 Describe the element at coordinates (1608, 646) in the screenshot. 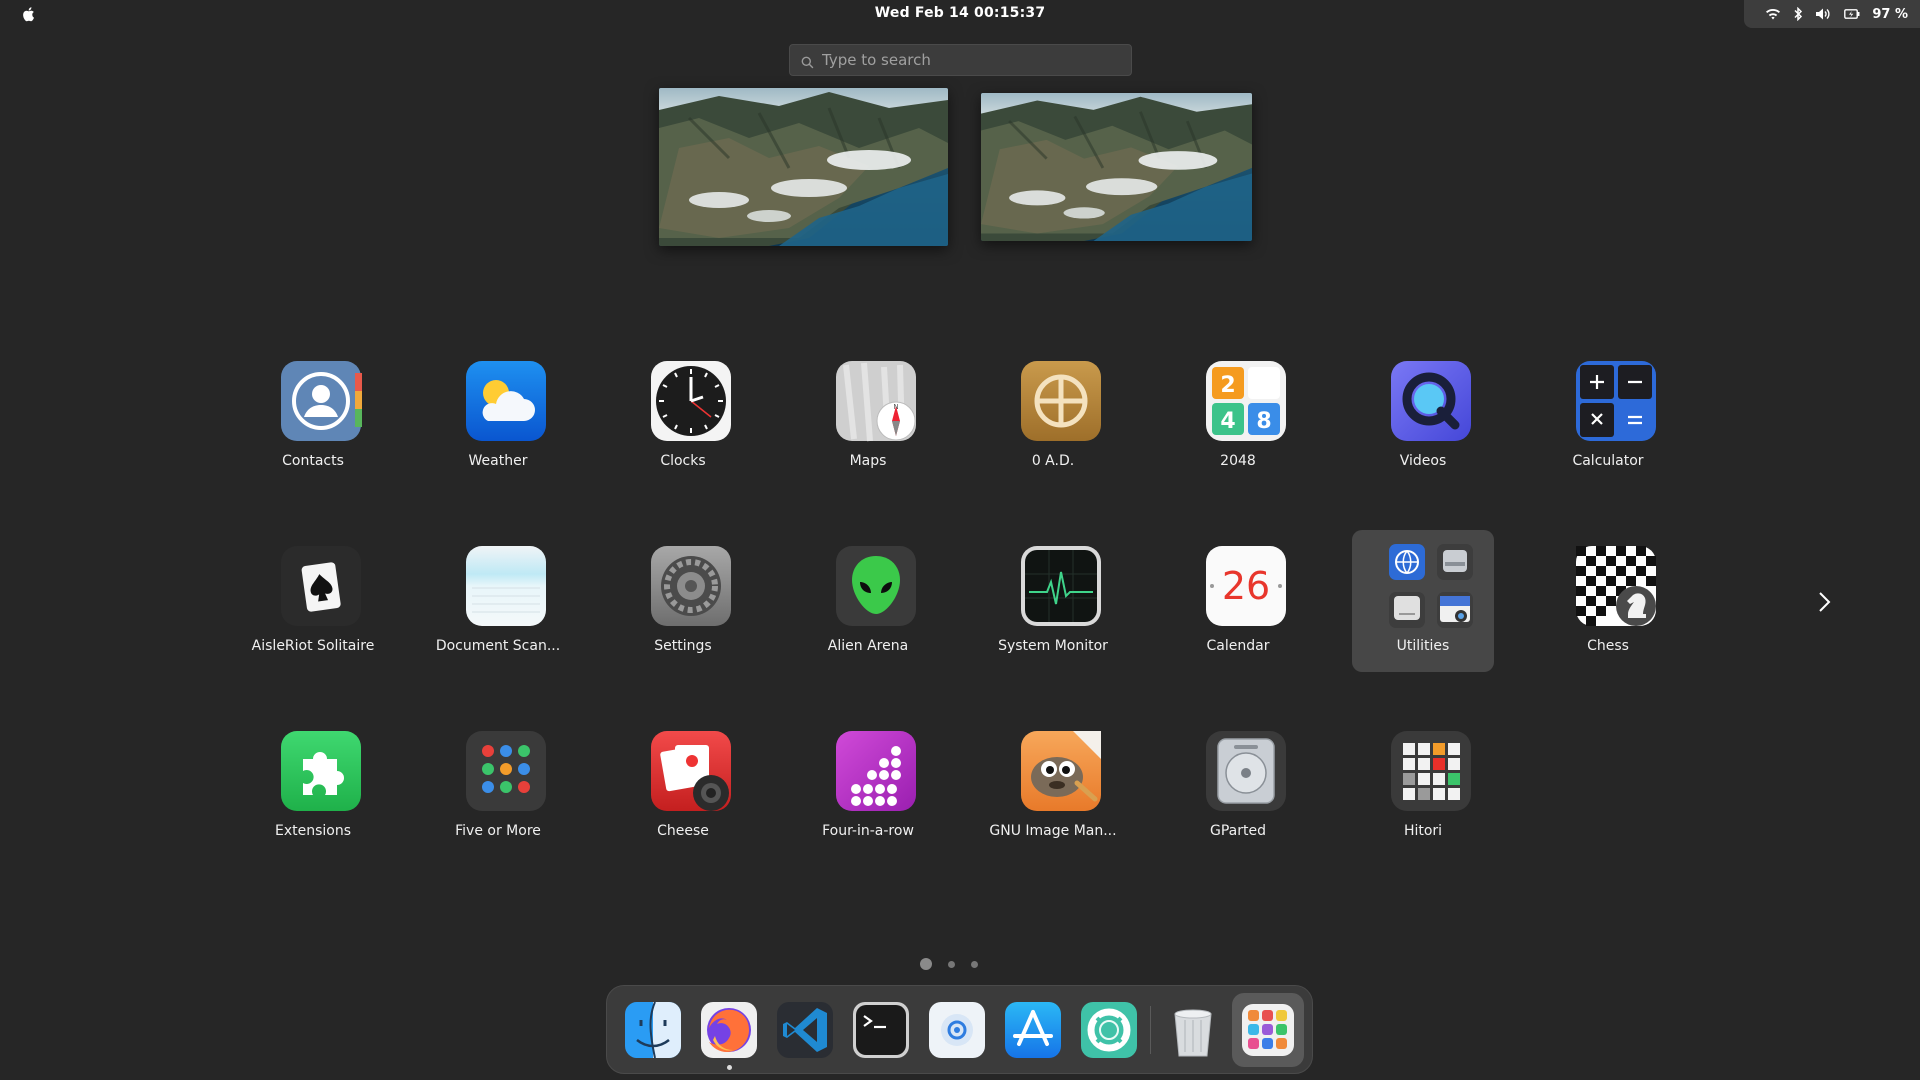

I see `app-label: Chess` at that location.